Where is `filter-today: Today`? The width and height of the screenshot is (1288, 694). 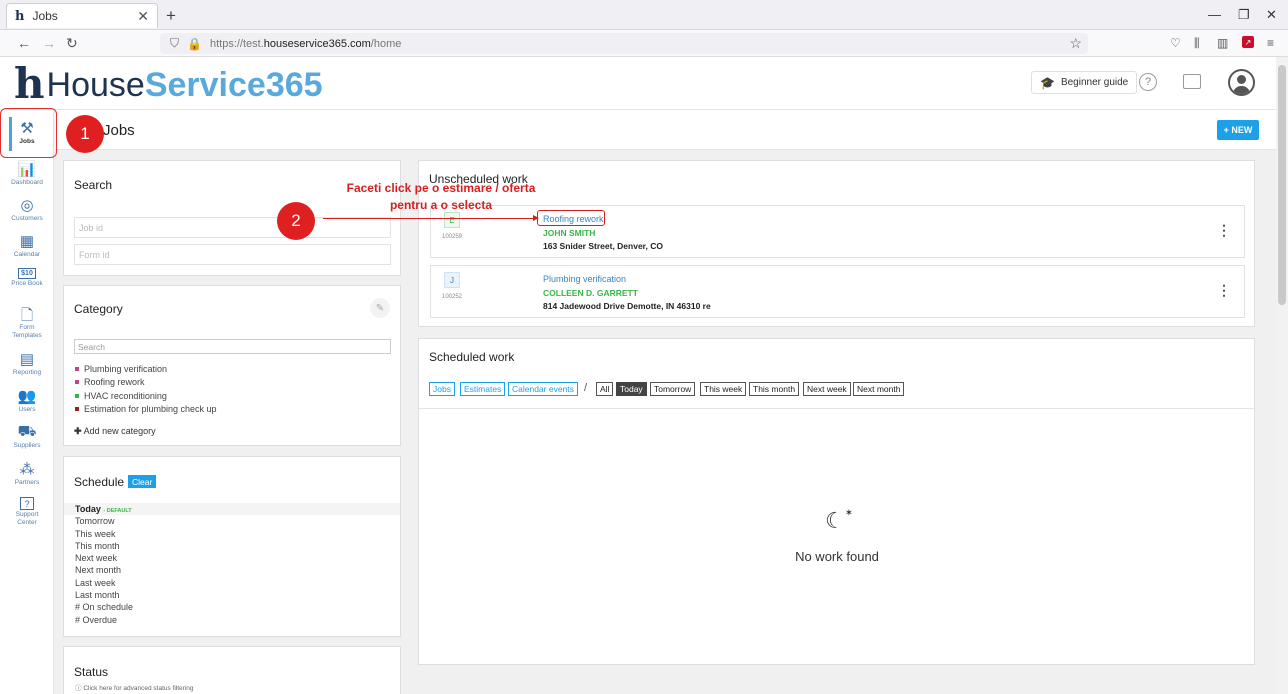 filter-today: Today is located at coordinates (631, 389).